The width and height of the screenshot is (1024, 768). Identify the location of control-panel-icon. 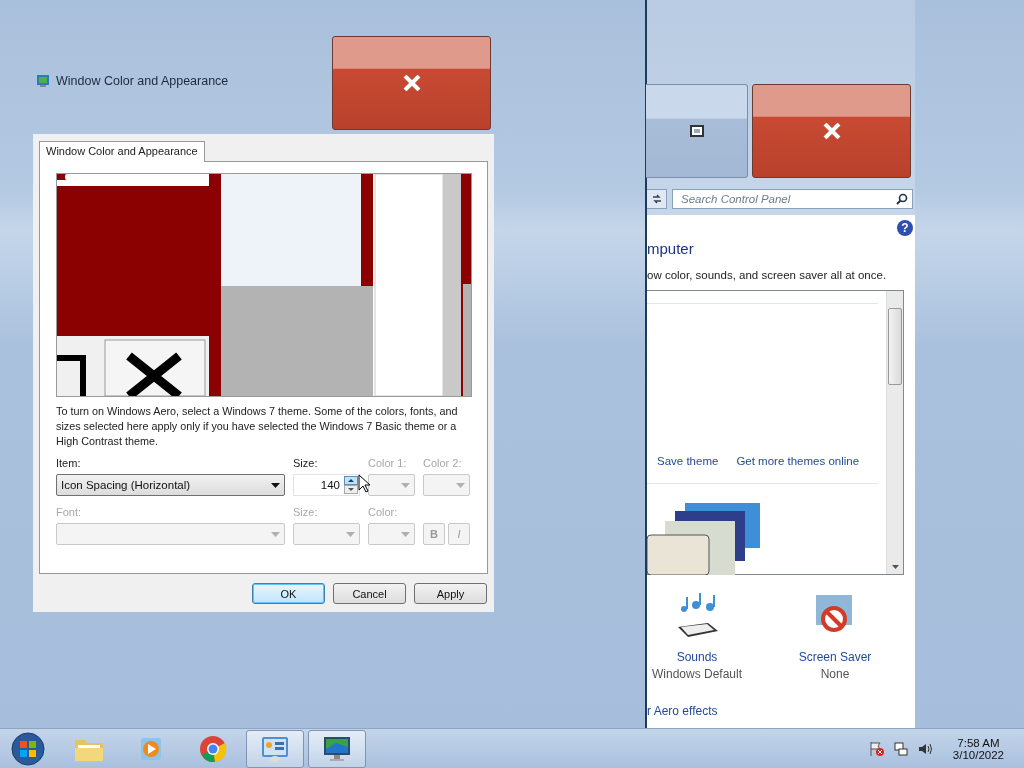
(275, 748).